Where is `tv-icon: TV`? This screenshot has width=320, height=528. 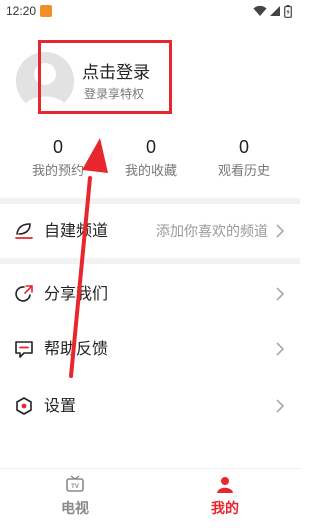
tv-icon: TV is located at coordinates (75, 483).